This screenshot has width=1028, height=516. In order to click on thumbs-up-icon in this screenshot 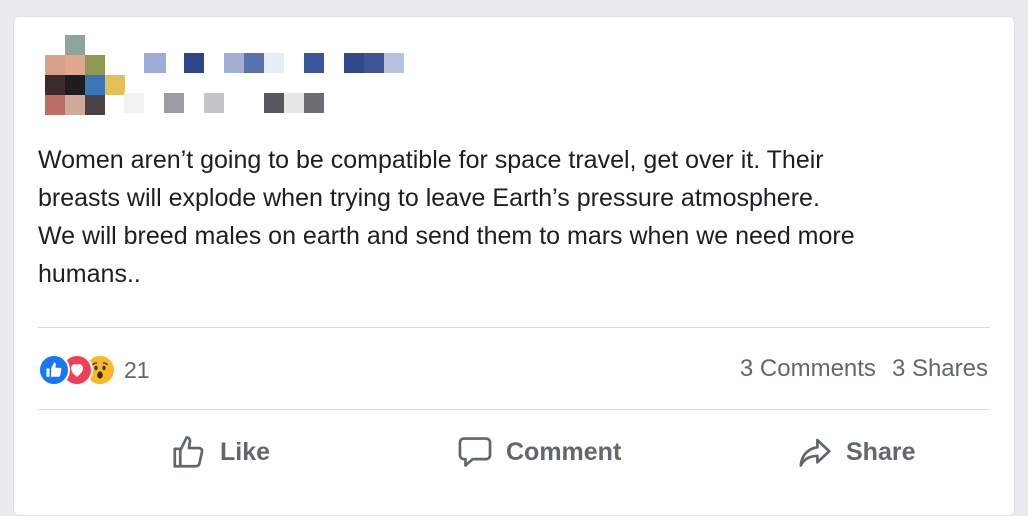, I will do `click(189, 452)`.